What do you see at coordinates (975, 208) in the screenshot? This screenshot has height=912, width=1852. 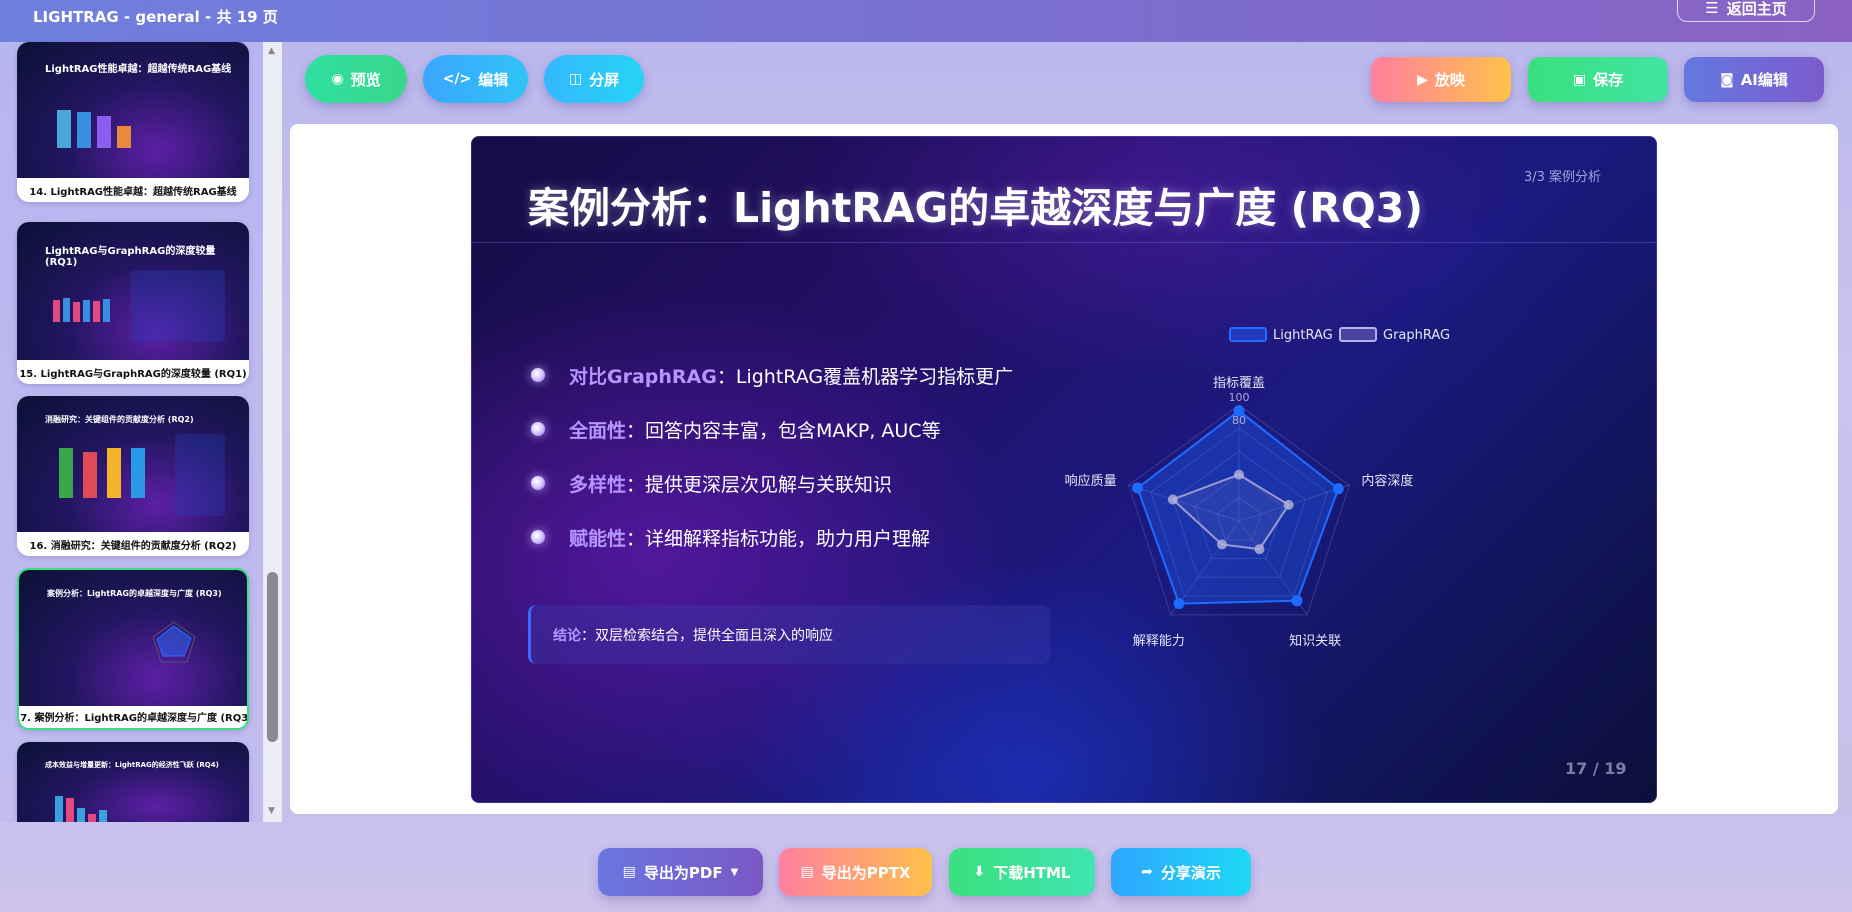 I see `slide-title: 案例分析：LightRAG的卓越深度与广度 (RQ3)` at bounding box center [975, 208].